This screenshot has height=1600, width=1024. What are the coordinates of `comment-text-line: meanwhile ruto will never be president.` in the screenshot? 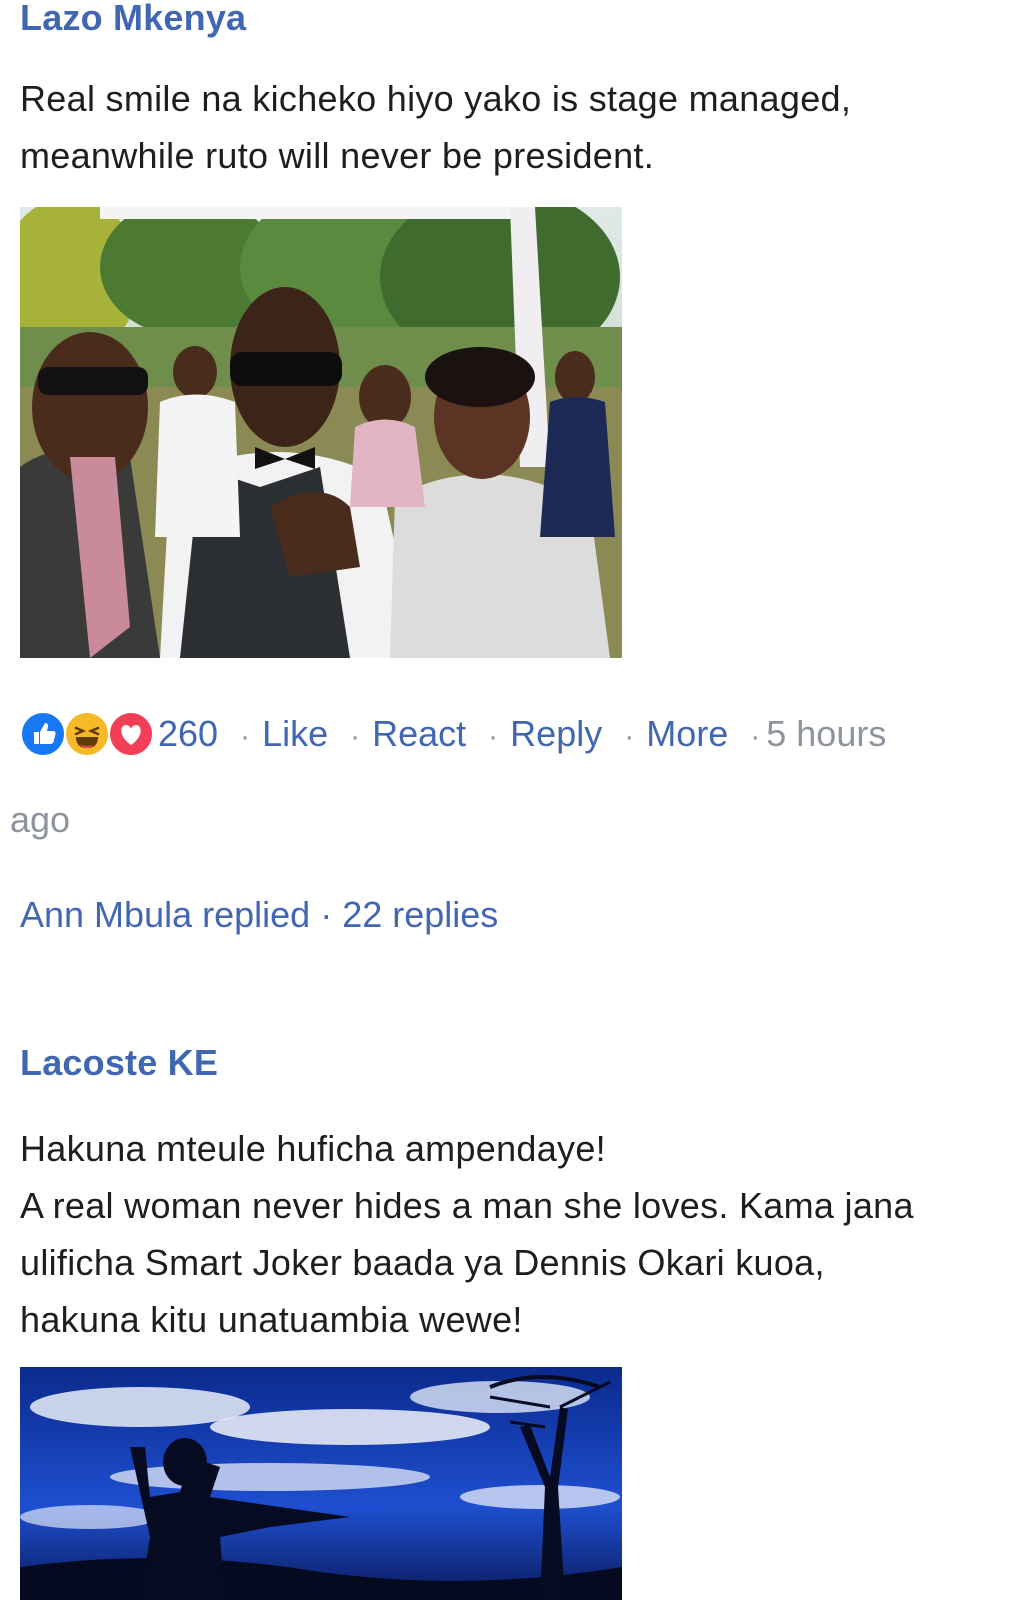 It's located at (337, 155).